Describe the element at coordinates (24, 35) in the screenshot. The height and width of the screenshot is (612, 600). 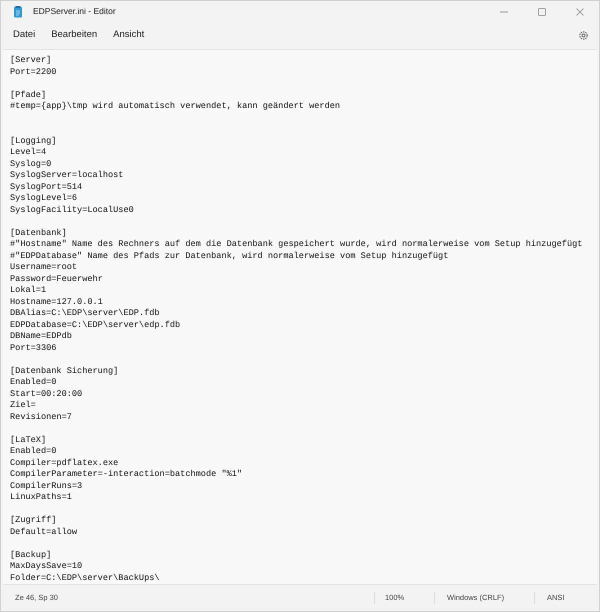
I see `menu-item: Datei` at that location.